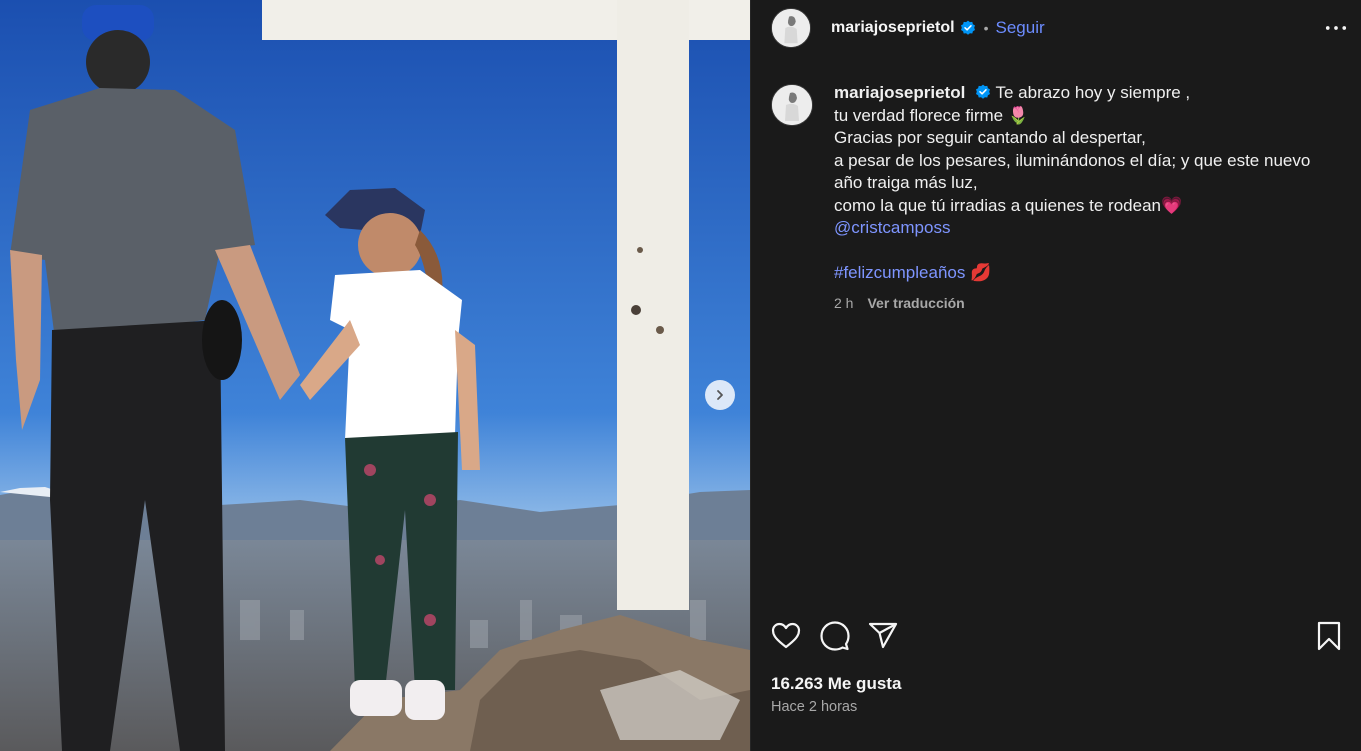 The height and width of the screenshot is (751, 1361). Describe the element at coordinates (893, 28) in the screenshot. I see `username-link: mariajoseprietol` at that location.